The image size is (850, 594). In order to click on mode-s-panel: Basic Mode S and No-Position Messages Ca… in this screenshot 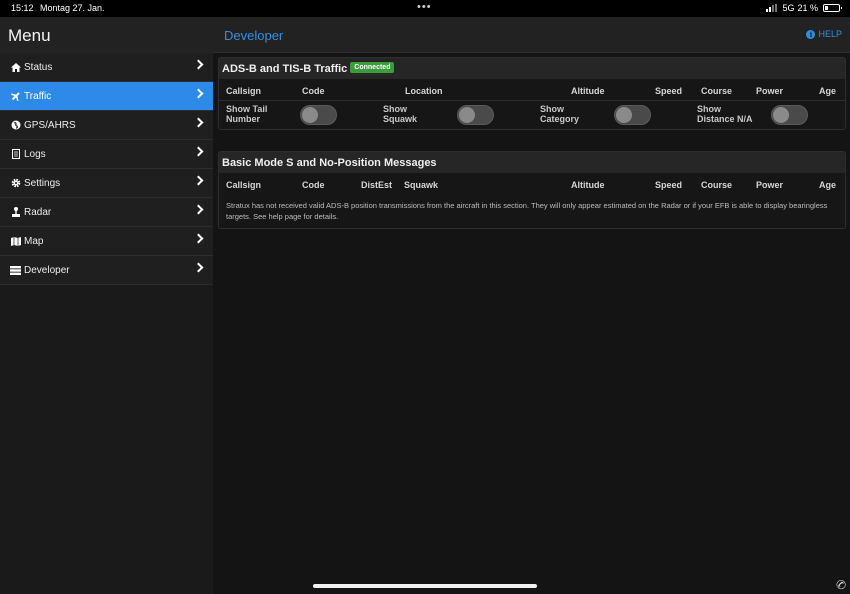, I will do `click(532, 190)`.